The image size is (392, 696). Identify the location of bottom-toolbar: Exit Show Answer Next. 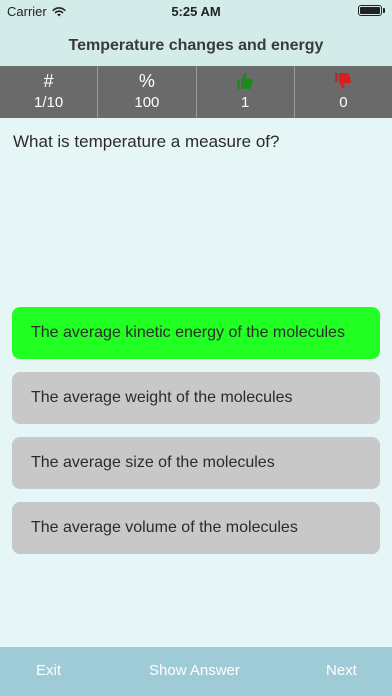
(196, 671).